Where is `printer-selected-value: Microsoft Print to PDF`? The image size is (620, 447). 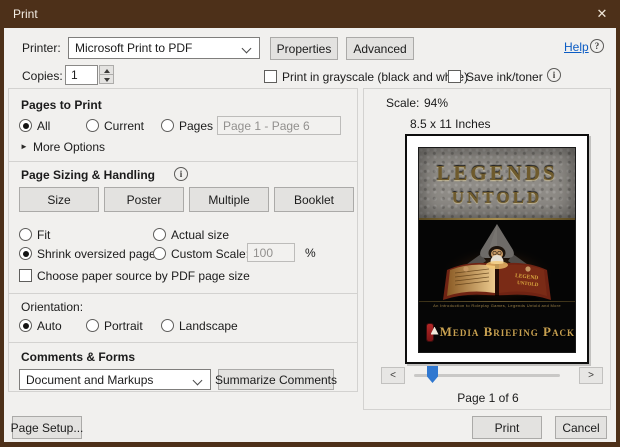 printer-selected-value: Microsoft Print to PDF is located at coordinates (134, 48).